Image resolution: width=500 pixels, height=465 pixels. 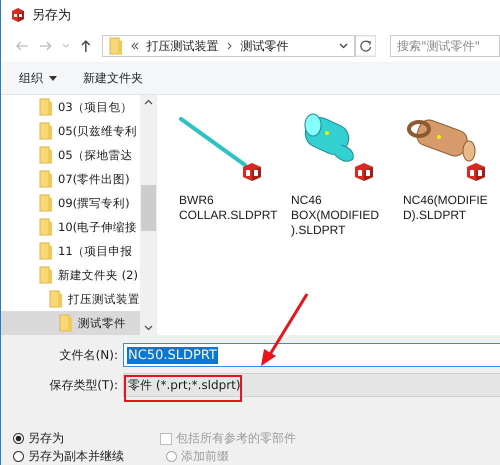 I want to click on folder-tree-item: 07(零件出图), so click(x=70, y=179).